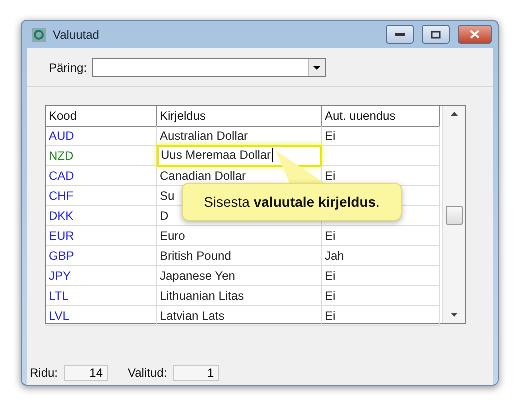 This screenshot has width=515, height=405. Describe the element at coordinates (68, 67) in the screenshot. I see `query-label: Päring:` at that location.